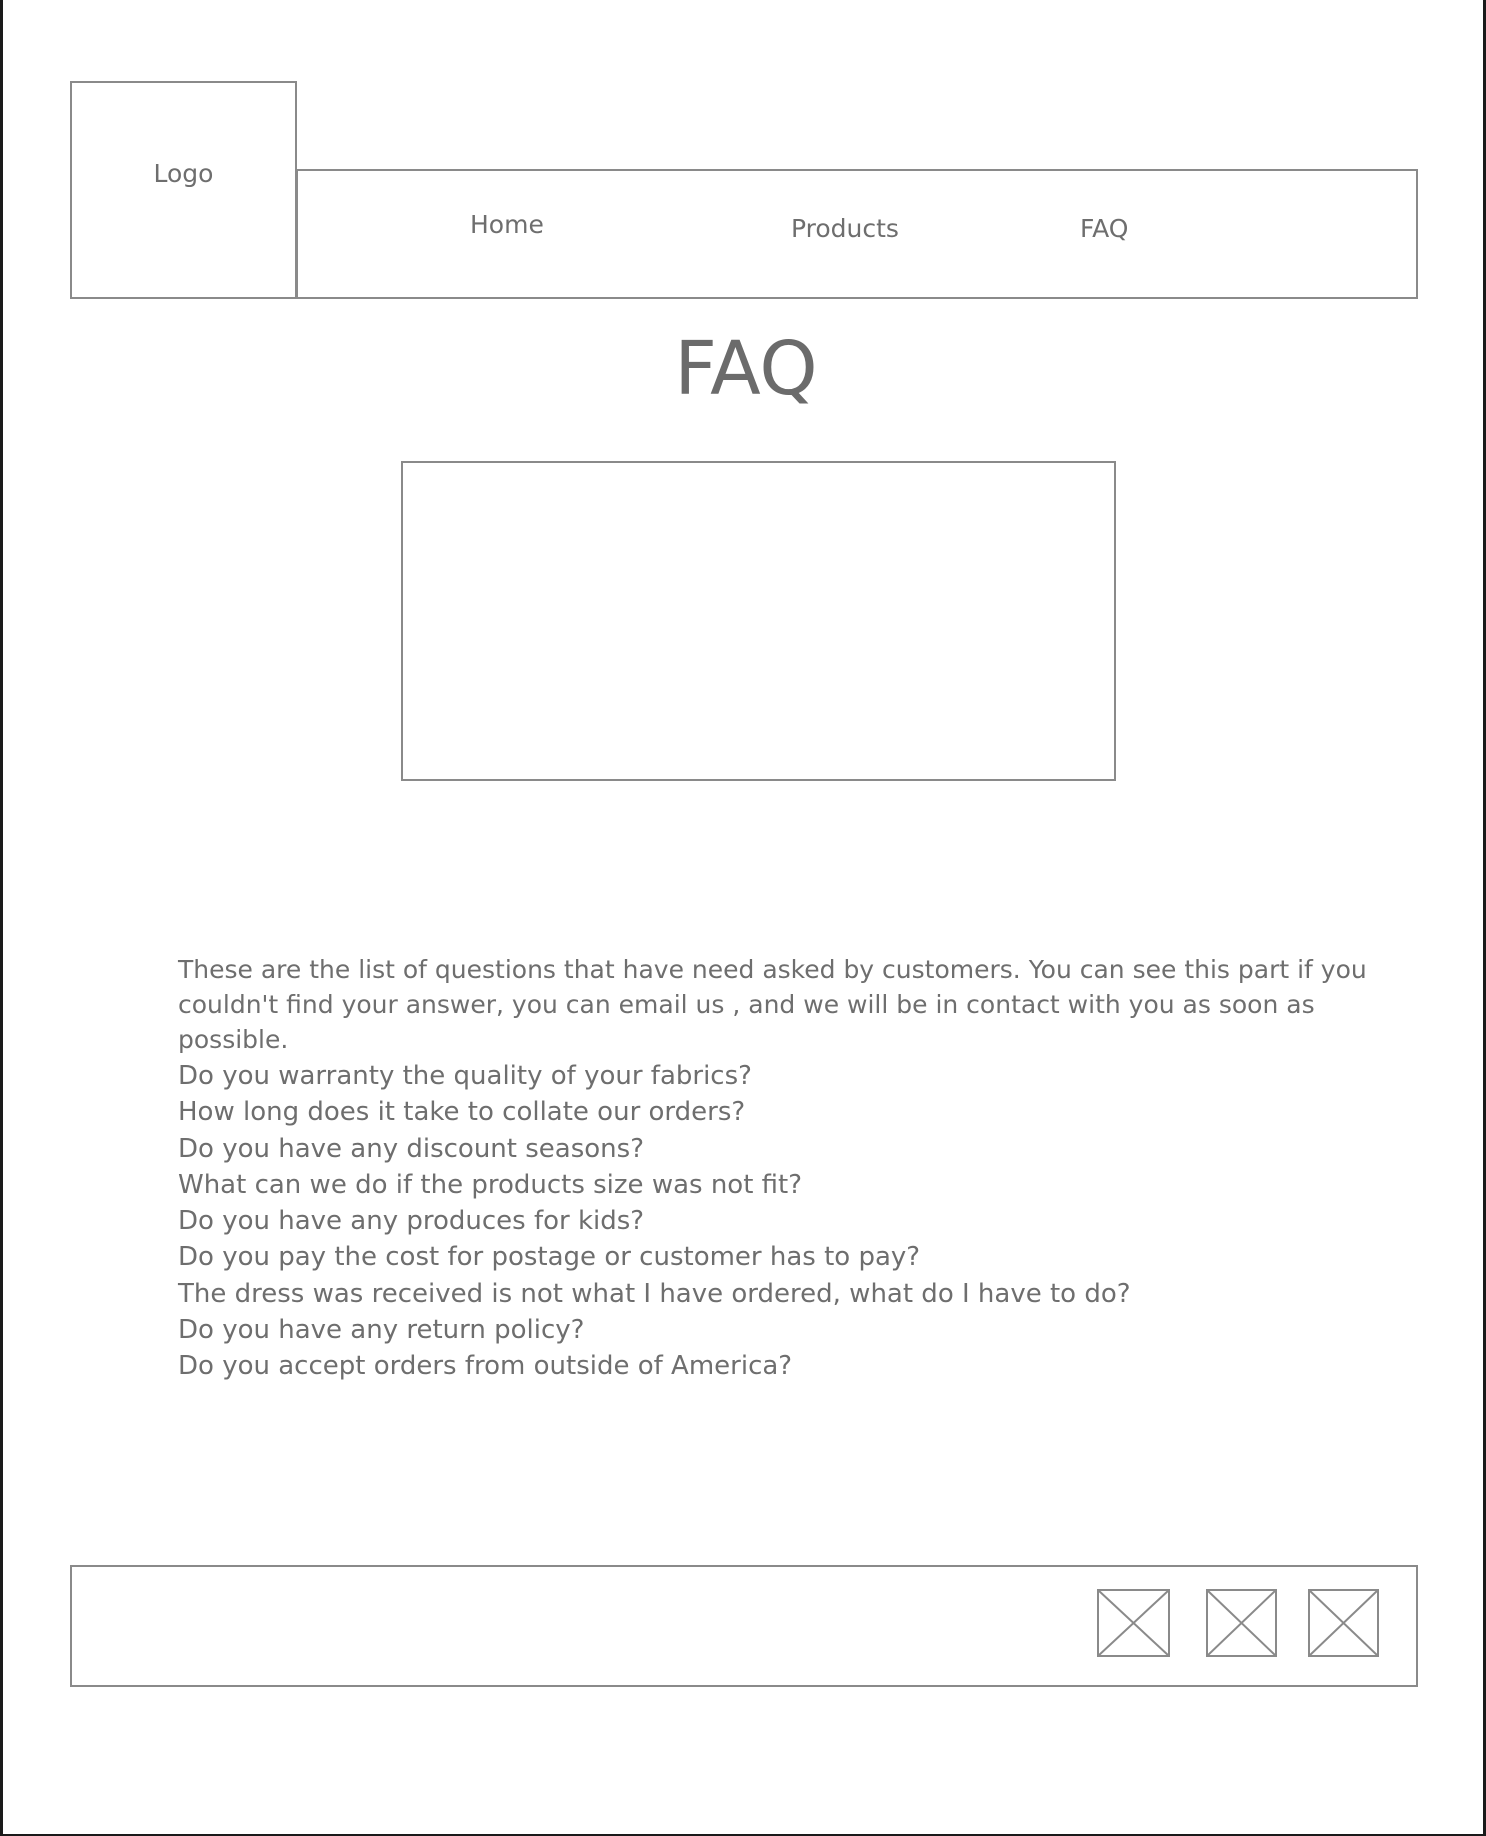 The image size is (1486, 1836). Describe the element at coordinates (507, 224) in the screenshot. I see `nav-link-home: Home` at that location.